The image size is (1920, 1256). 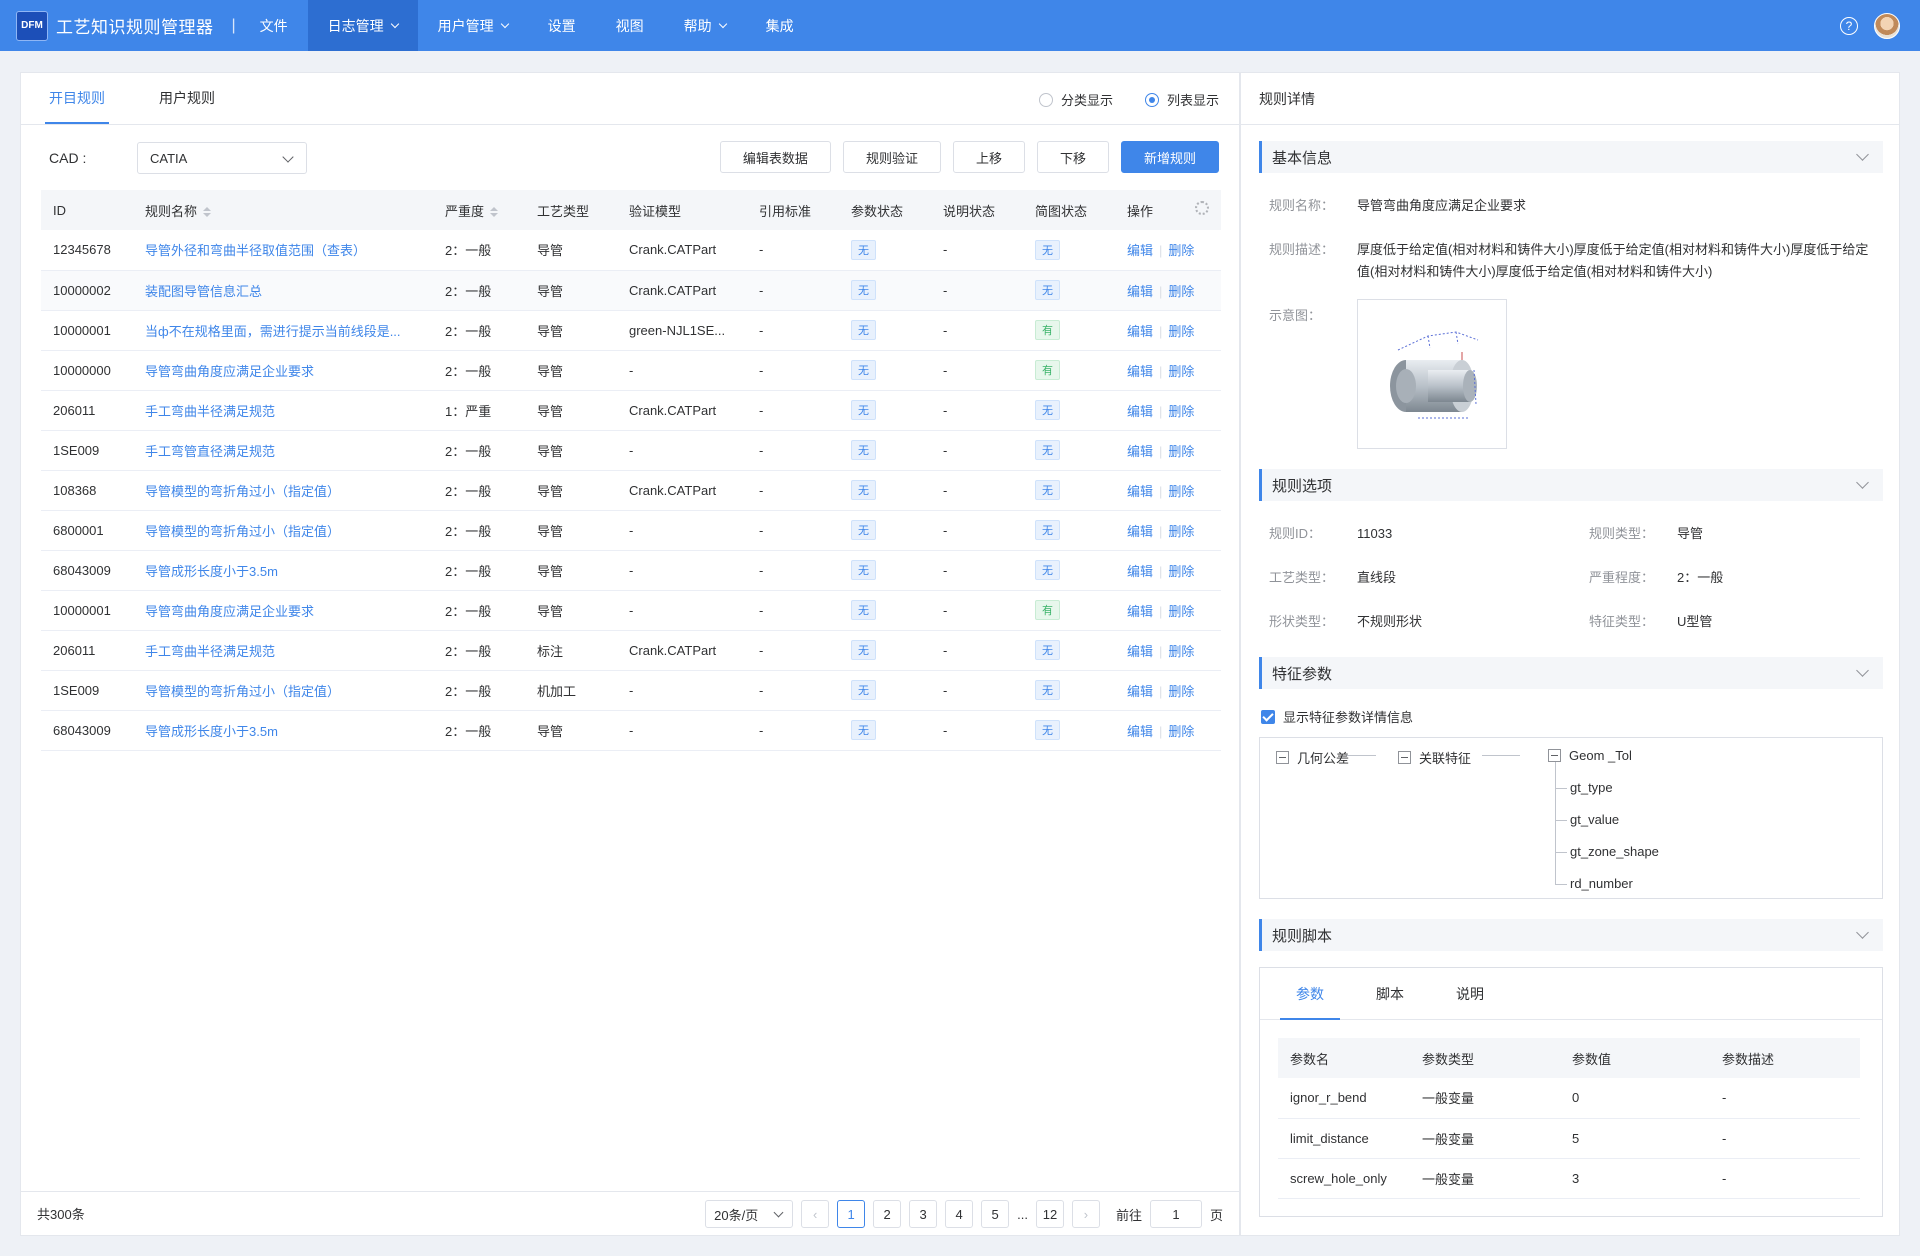 I want to click on table-row: 1SE009 导管模型的弯折角过小（指定值） 2：一般 机加工 - - 无 - 无编辑 | 删除, so click(x=631, y=690).